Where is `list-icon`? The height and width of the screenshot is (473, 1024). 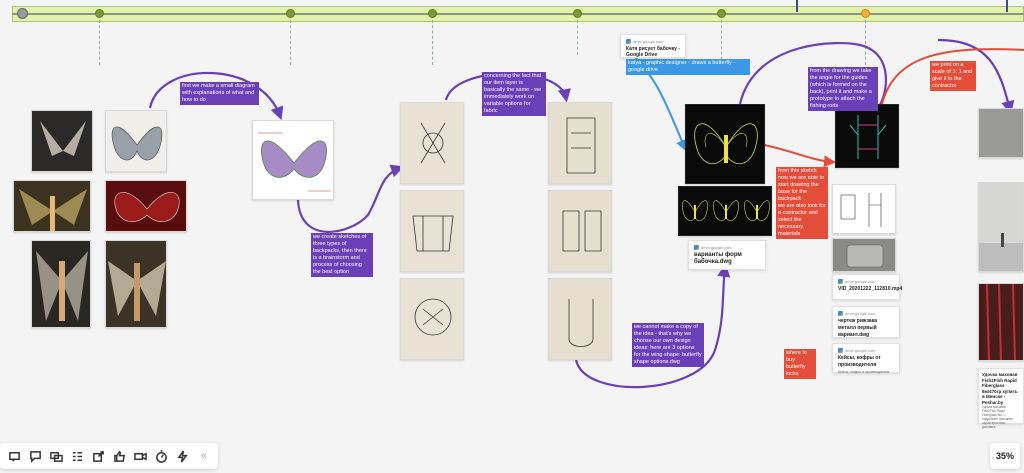
list-icon is located at coordinates (77, 456).